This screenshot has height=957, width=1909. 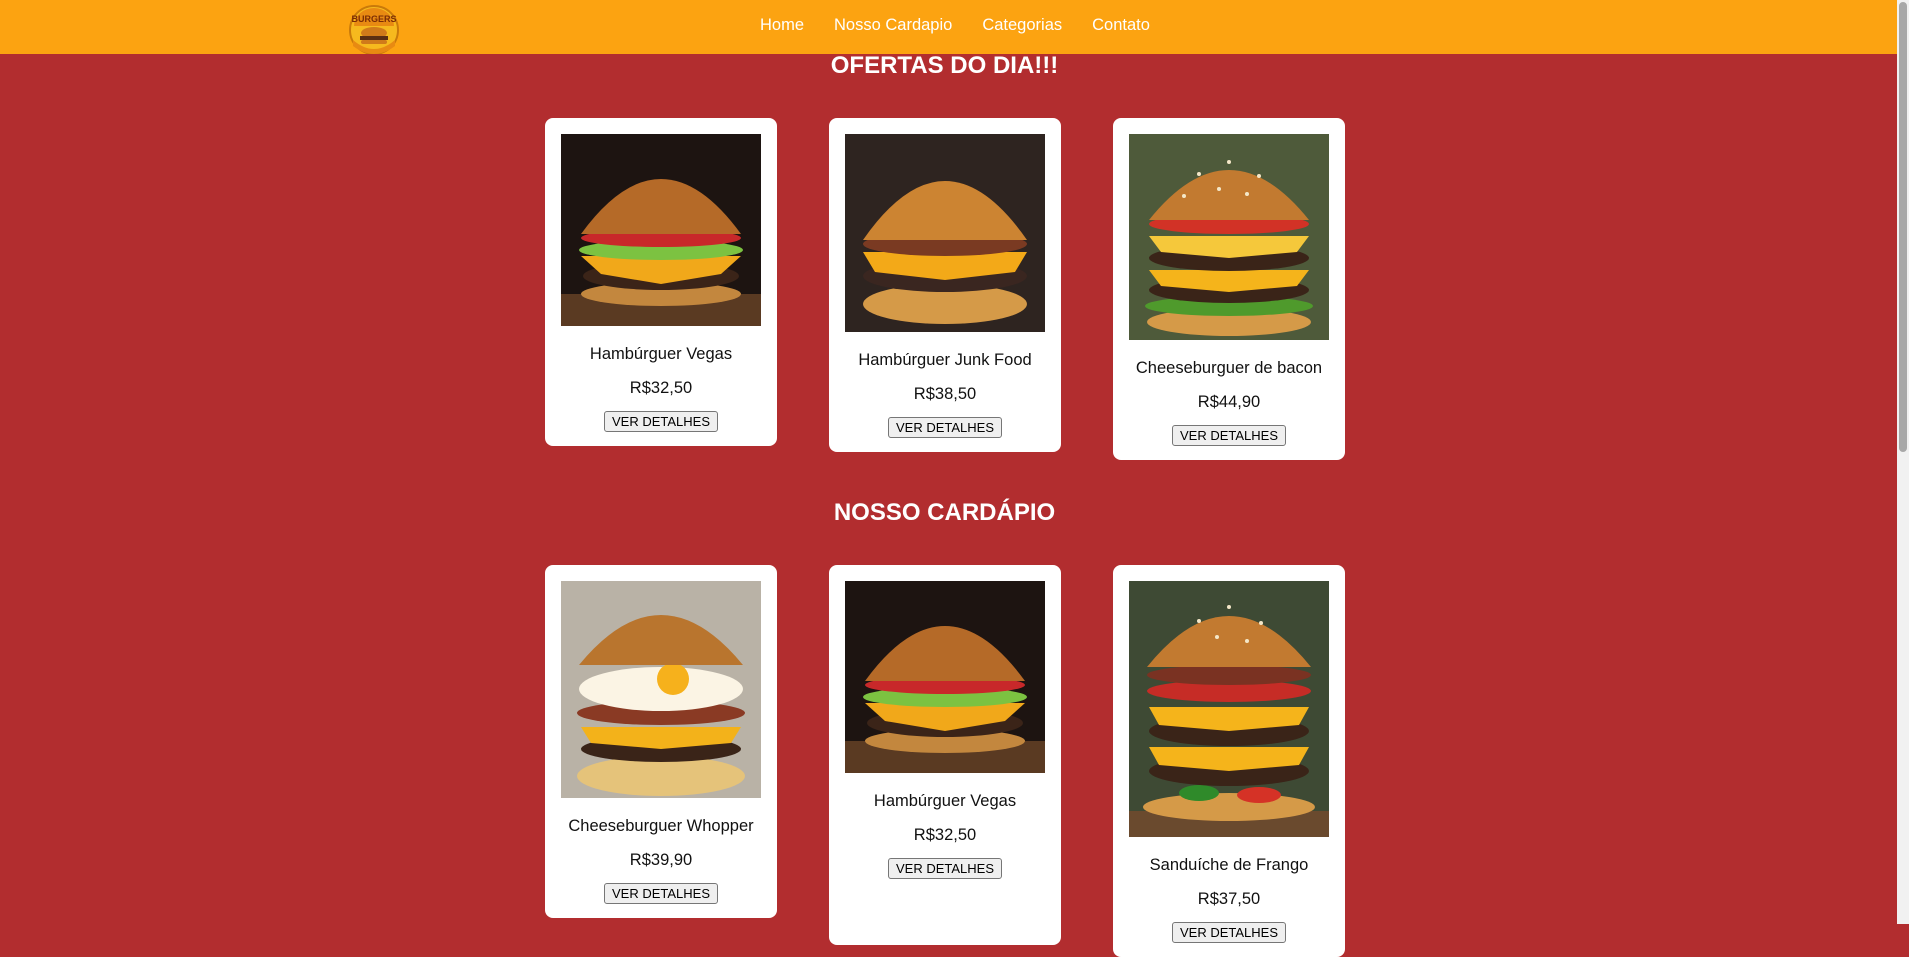 I want to click on product-price: R$38,50, so click(x=945, y=394).